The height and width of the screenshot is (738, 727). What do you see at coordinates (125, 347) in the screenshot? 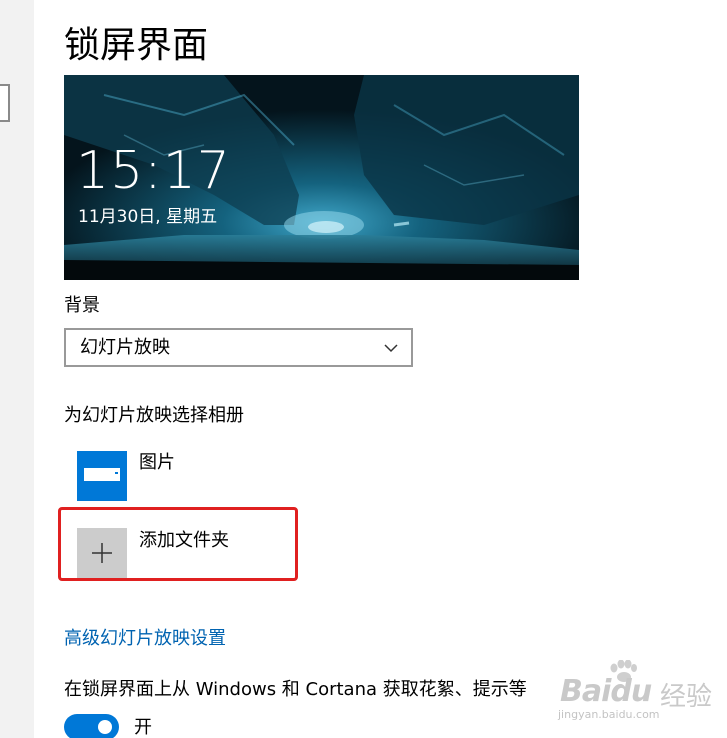
I see `background-dropdown-value: 幻灯片放映` at bounding box center [125, 347].